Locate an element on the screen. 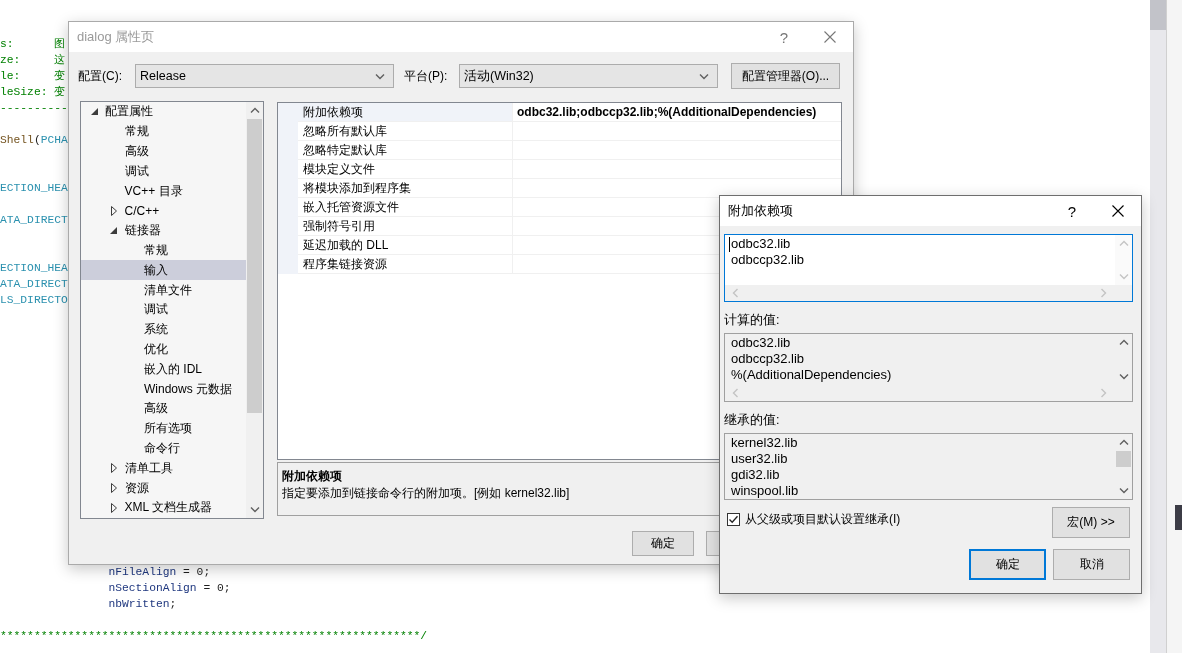 The height and width of the screenshot is (653, 1182). editor-scrollbar is located at coordinates (1158, 326).